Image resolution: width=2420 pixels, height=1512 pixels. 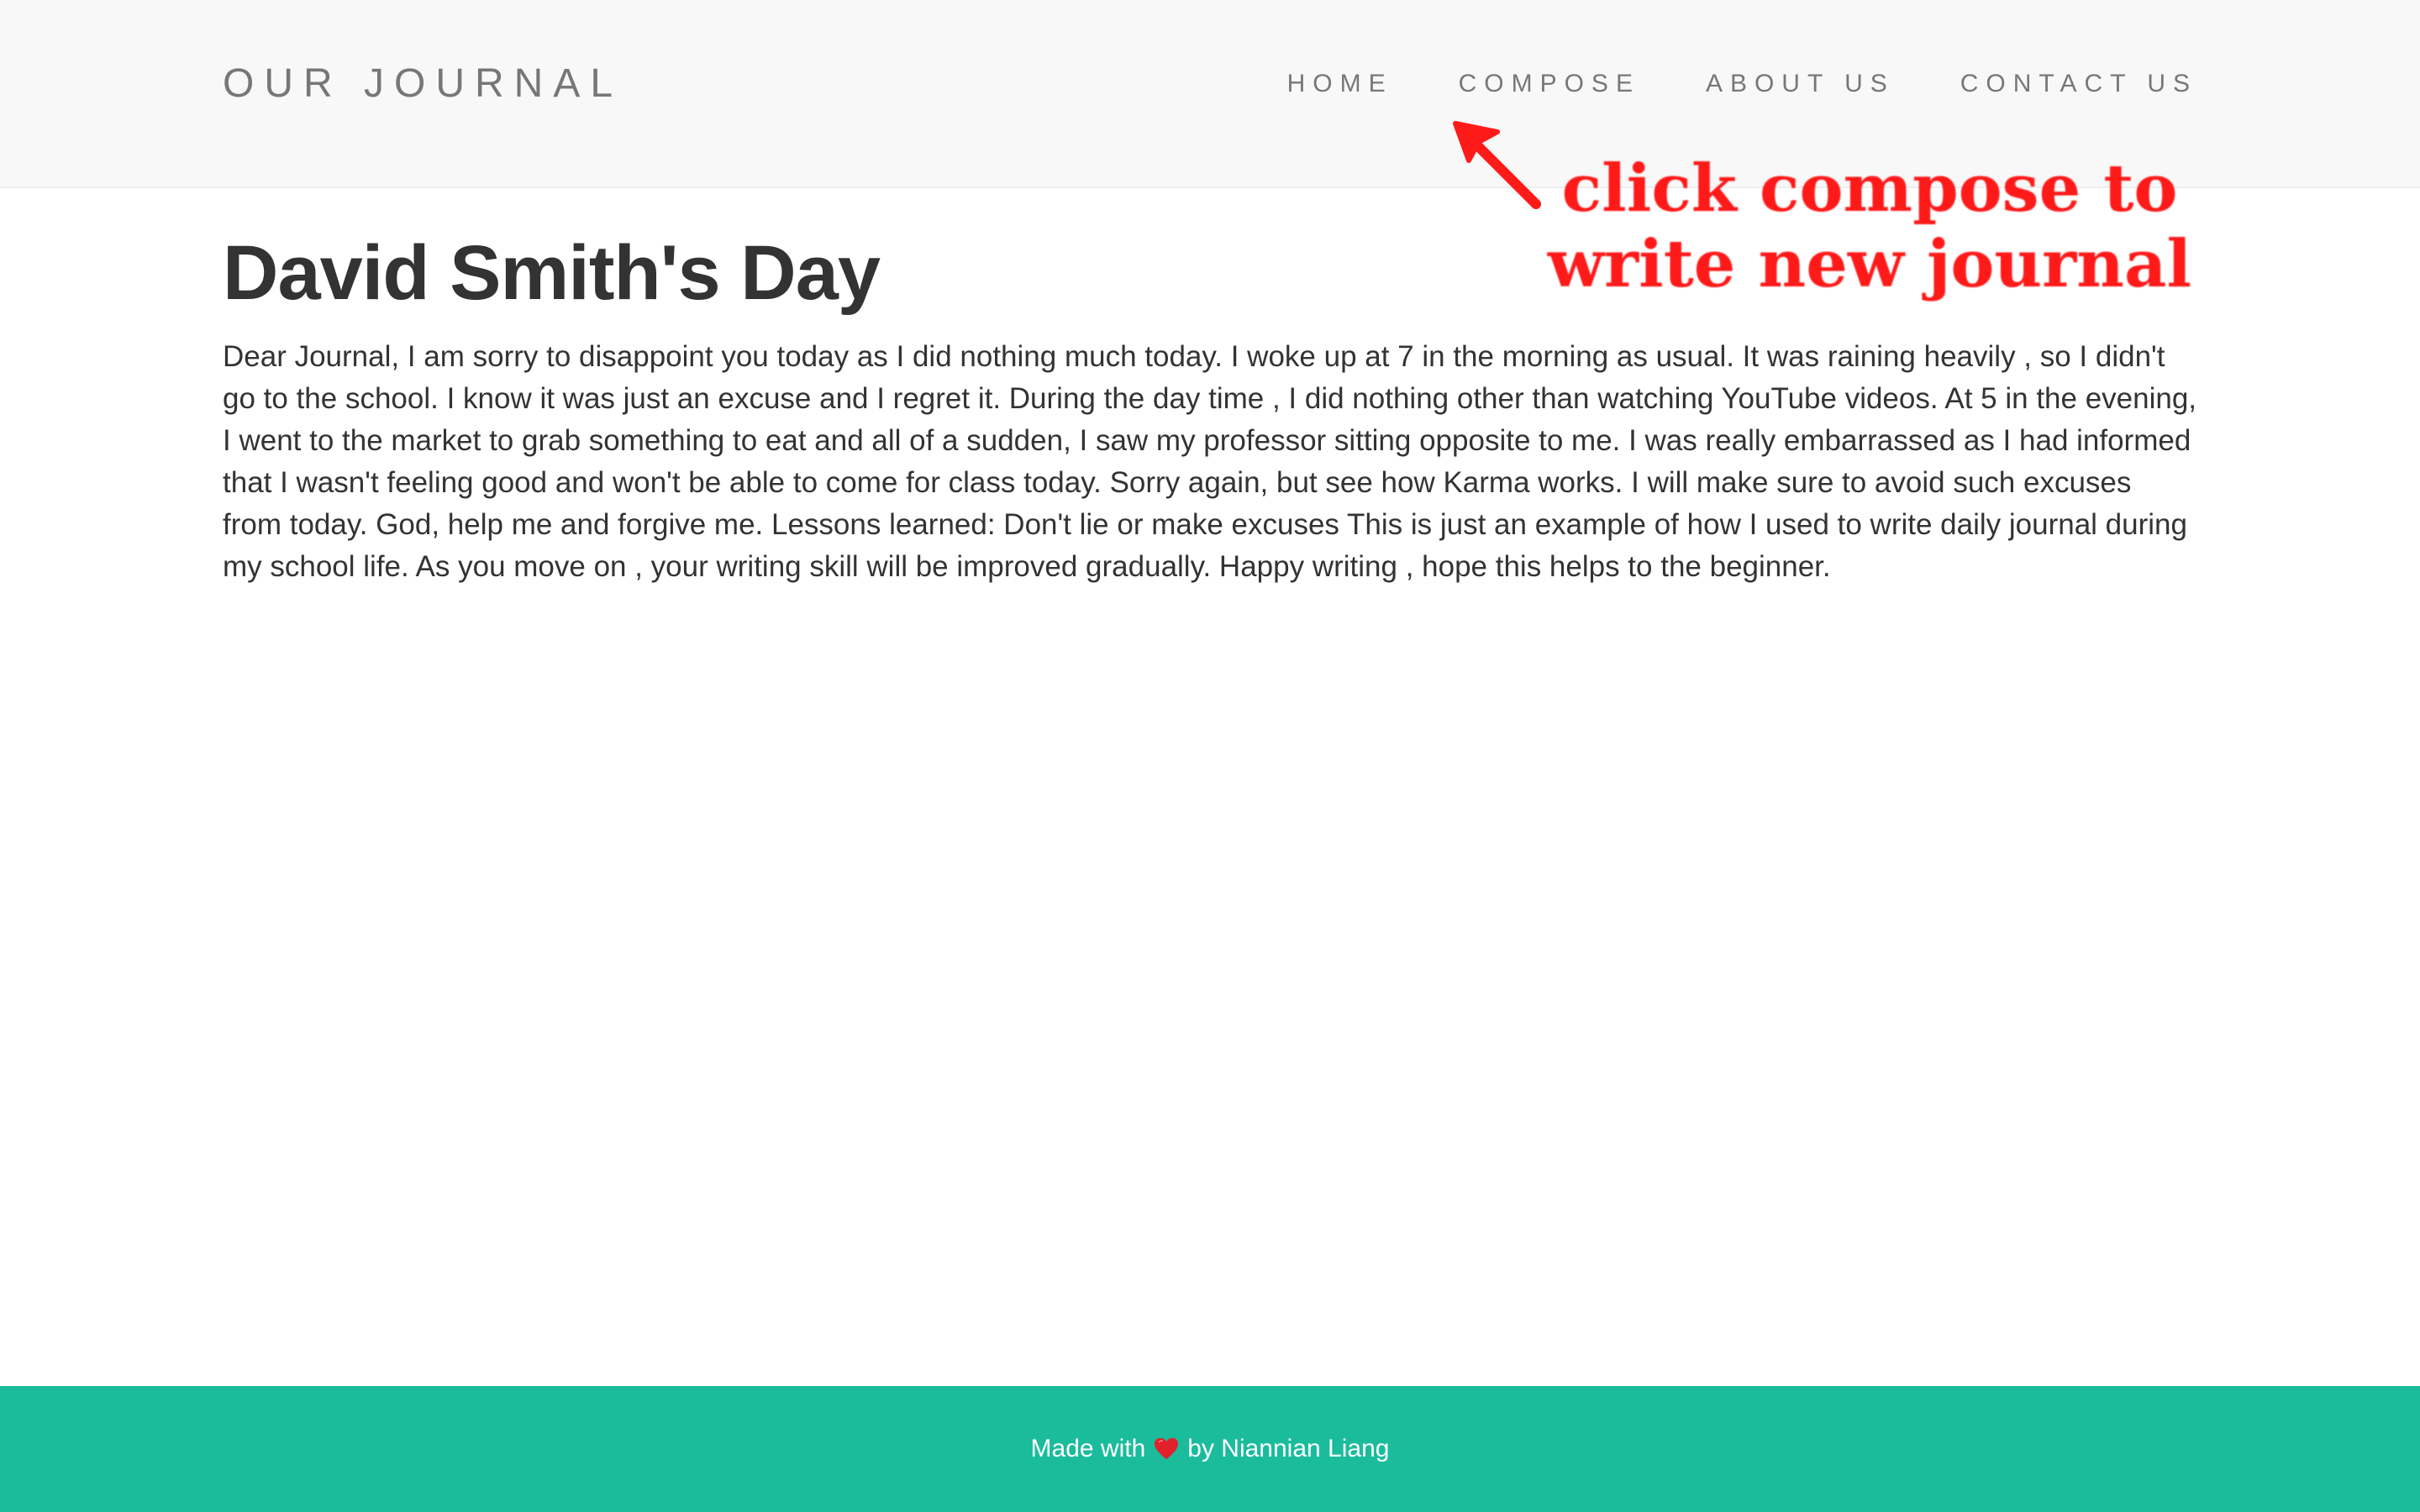 I want to click on footer: Made with by Niannian Liang, so click(x=1210, y=1449).